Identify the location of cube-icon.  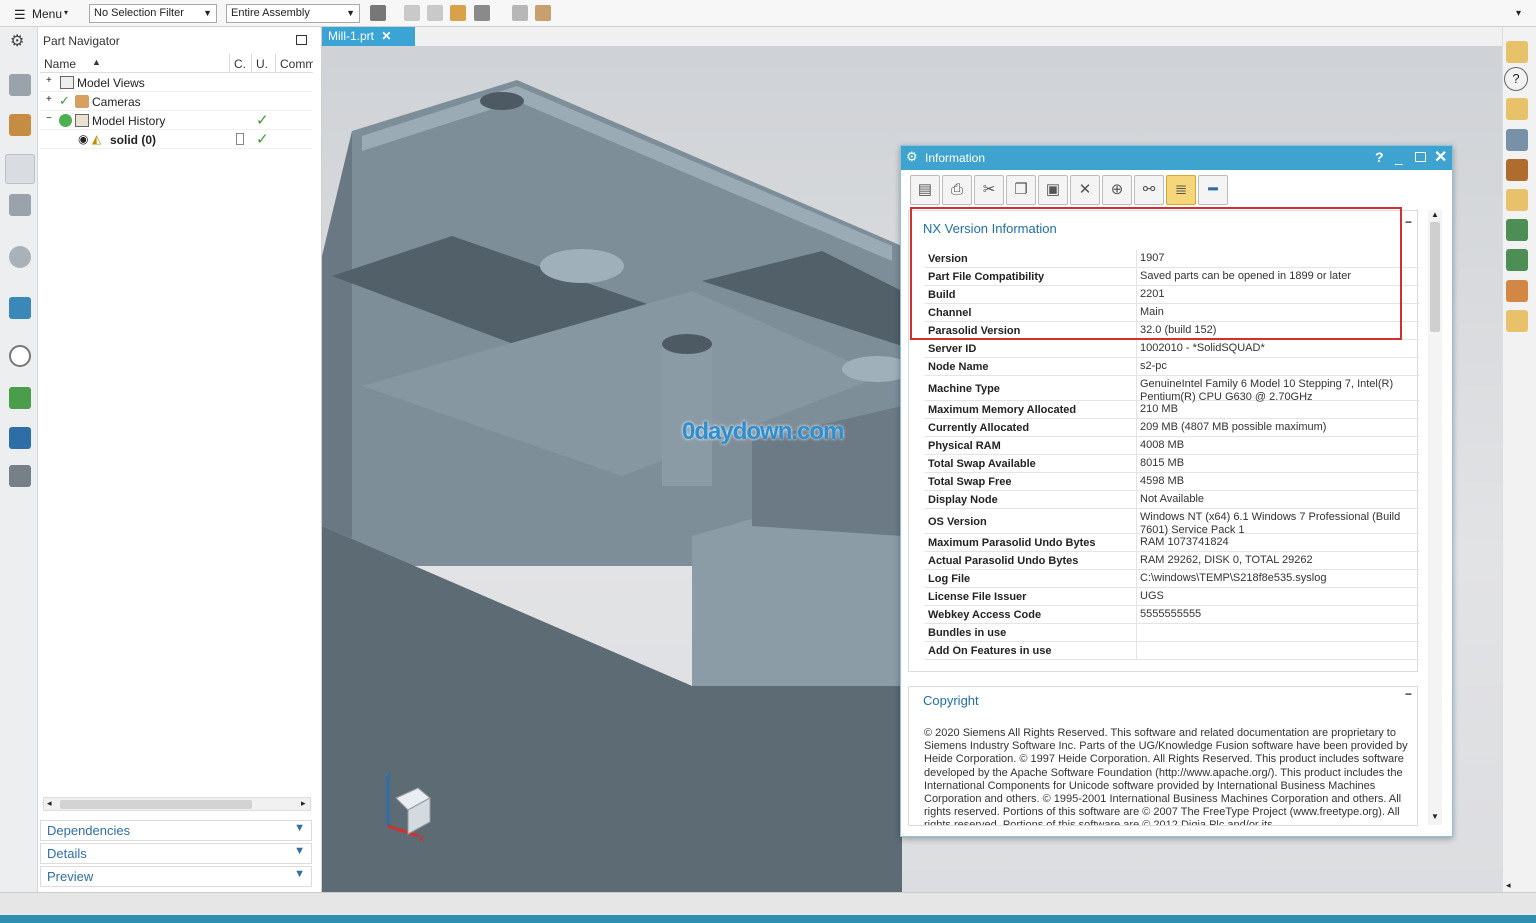
(520, 13).